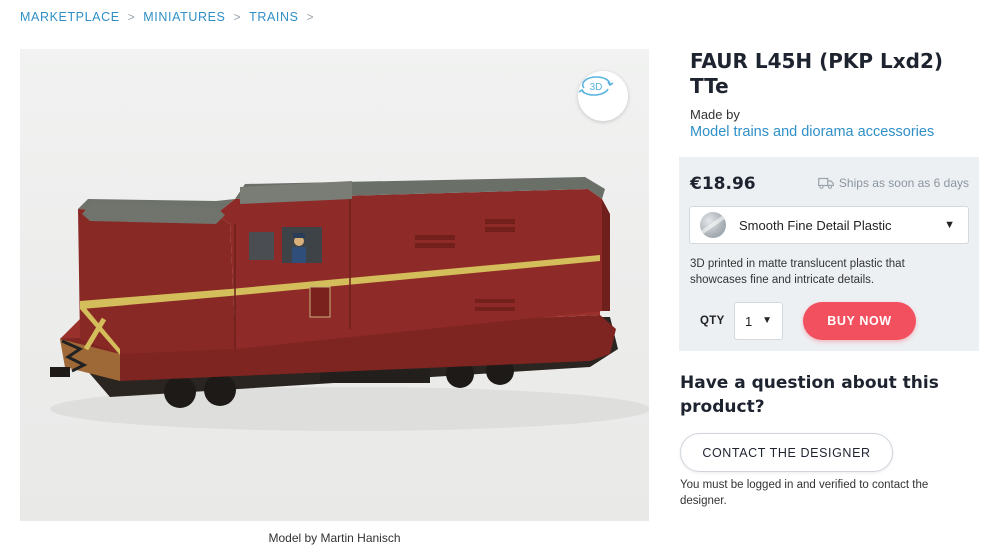 The height and width of the screenshot is (557, 995). I want to click on view-3d-button: 3D, so click(603, 96).